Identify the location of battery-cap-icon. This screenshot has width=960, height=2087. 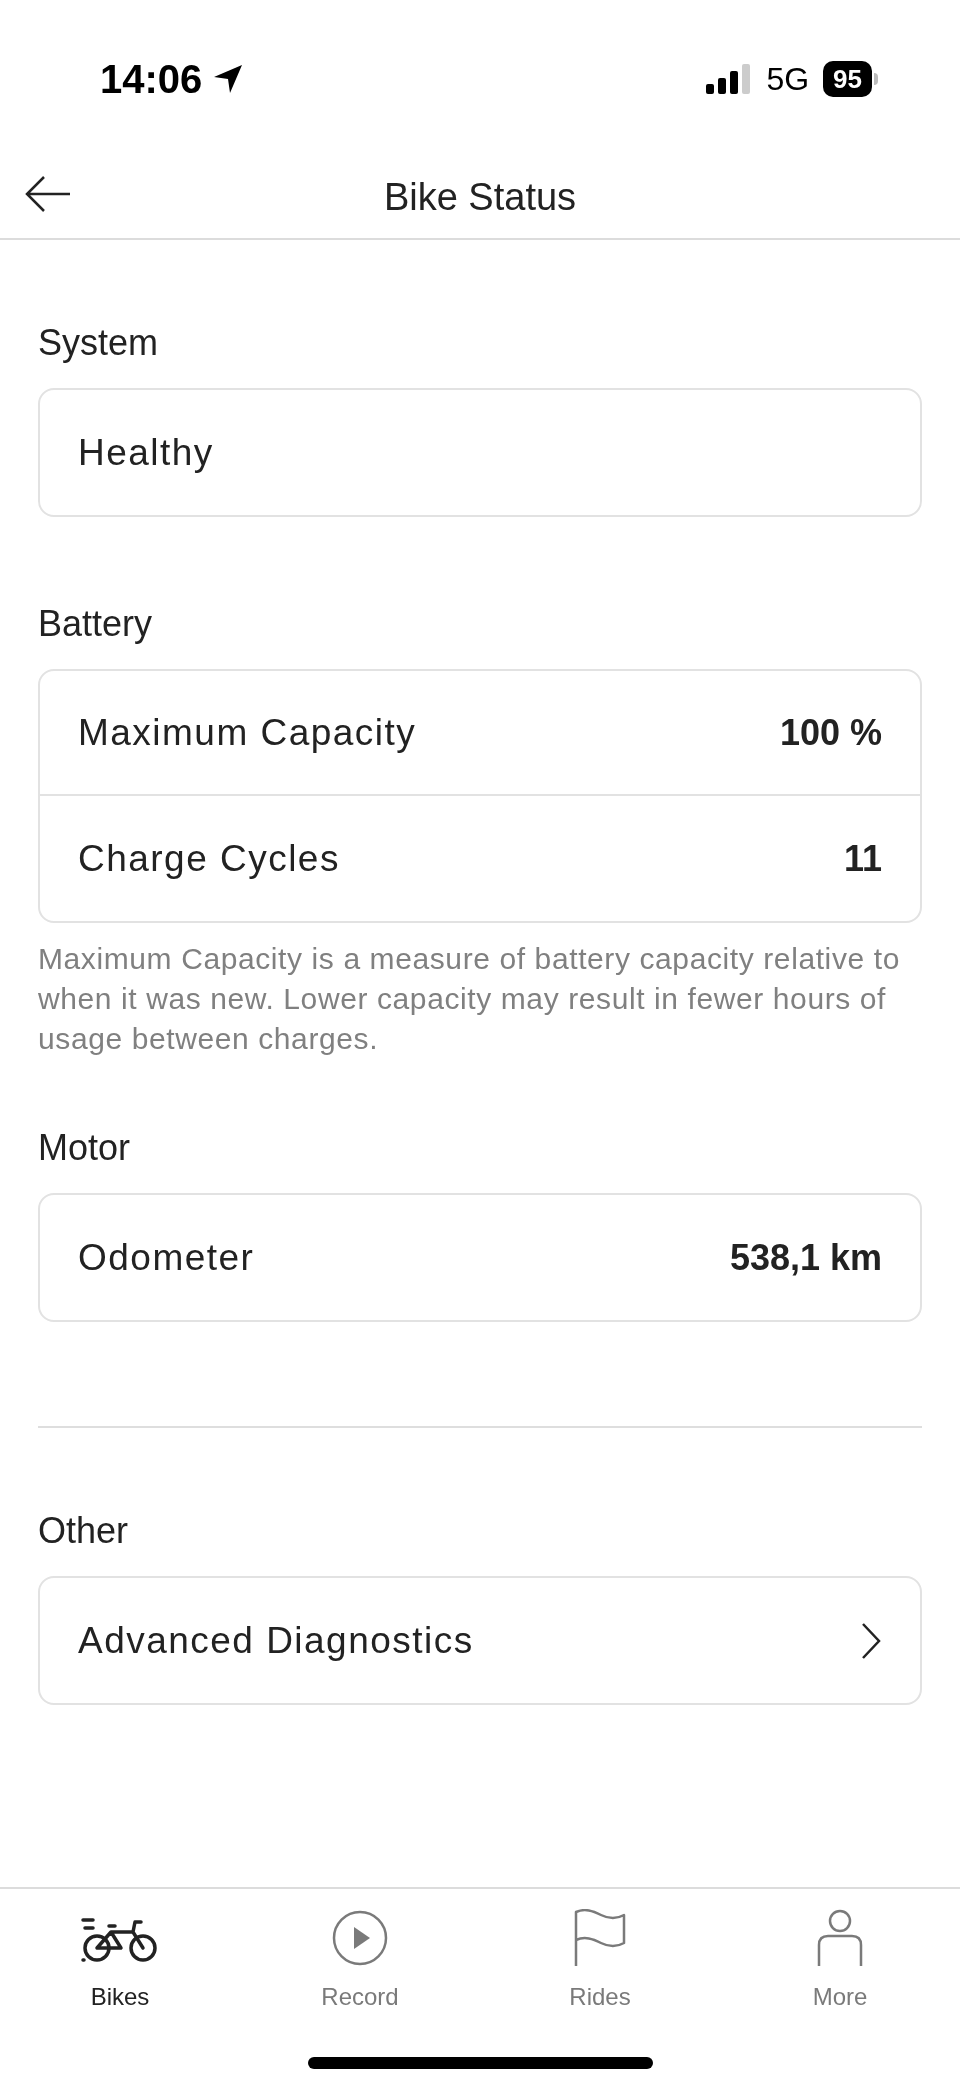
(876, 79).